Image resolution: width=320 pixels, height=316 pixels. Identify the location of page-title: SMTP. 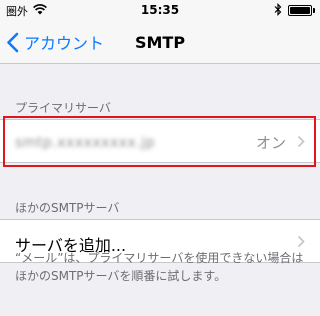
(160, 42).